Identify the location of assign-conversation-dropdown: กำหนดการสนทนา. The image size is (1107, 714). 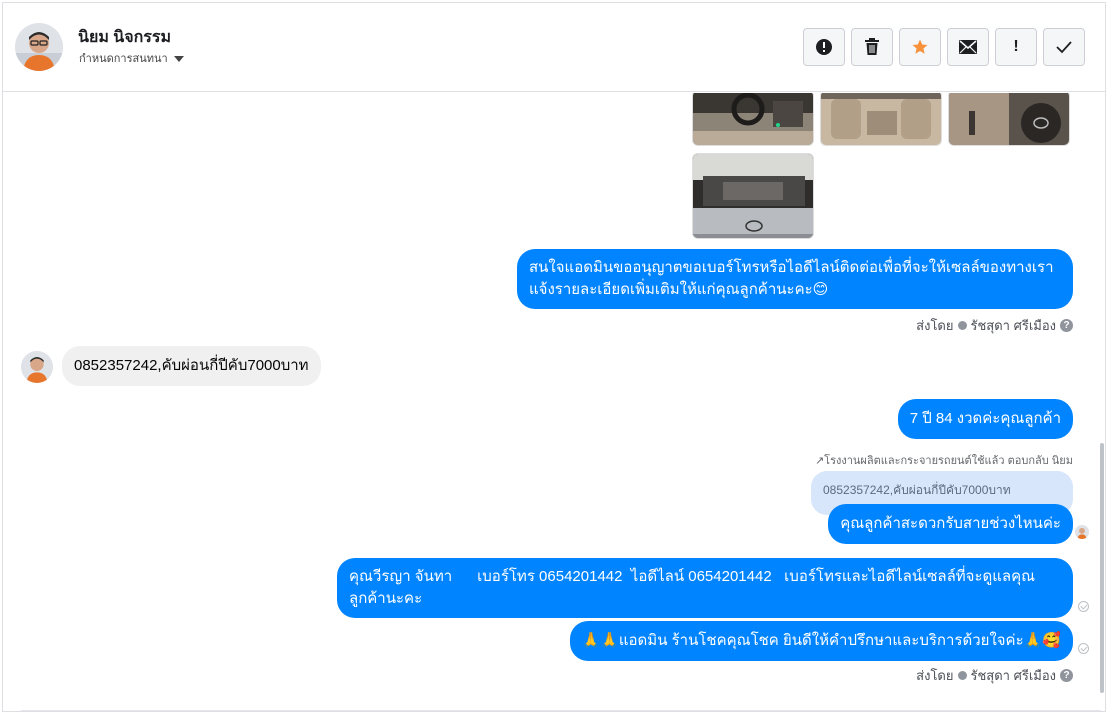
(131, 58).